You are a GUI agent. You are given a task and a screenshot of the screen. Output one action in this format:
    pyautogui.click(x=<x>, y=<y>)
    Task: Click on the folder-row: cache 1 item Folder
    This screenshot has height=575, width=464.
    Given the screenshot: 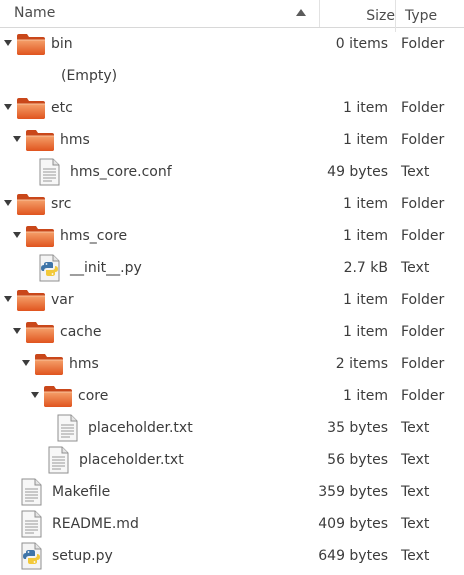 What is the action you would take?
    pyautogui.click(x=232, y=332)
    